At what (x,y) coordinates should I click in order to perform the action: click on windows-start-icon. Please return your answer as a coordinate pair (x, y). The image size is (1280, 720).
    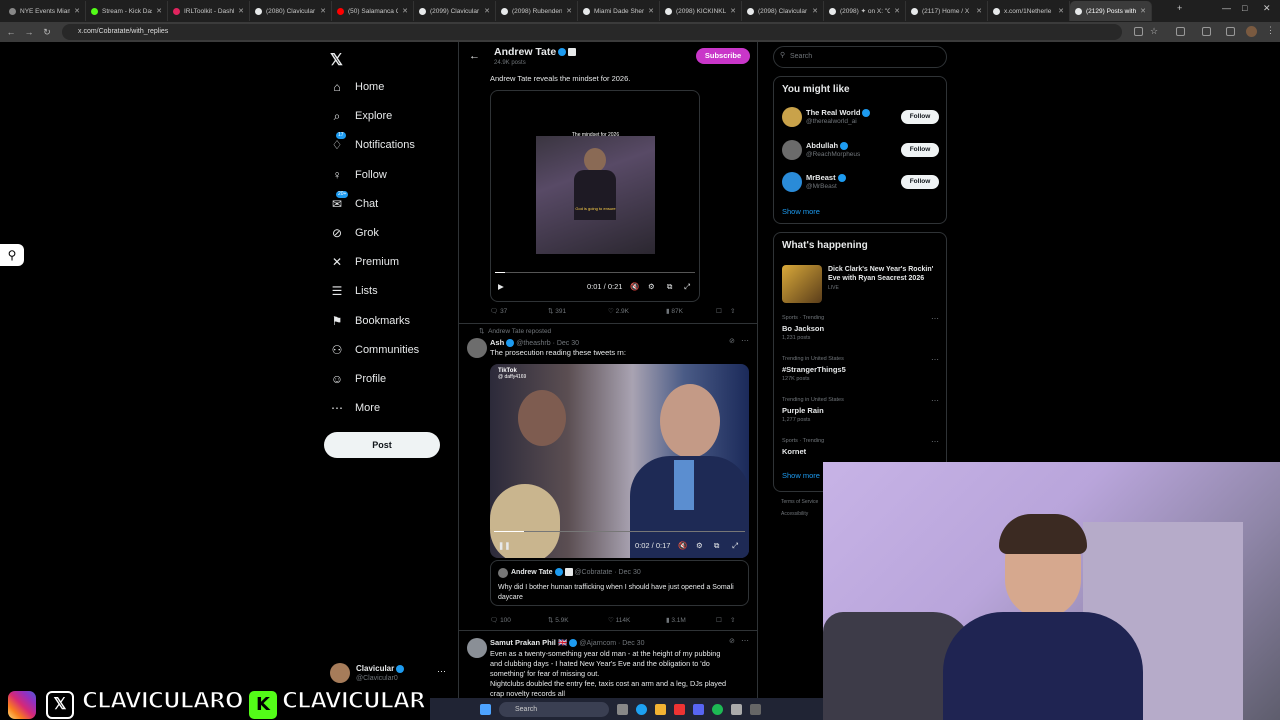
    Looking at the image, I should click on (485, 709).